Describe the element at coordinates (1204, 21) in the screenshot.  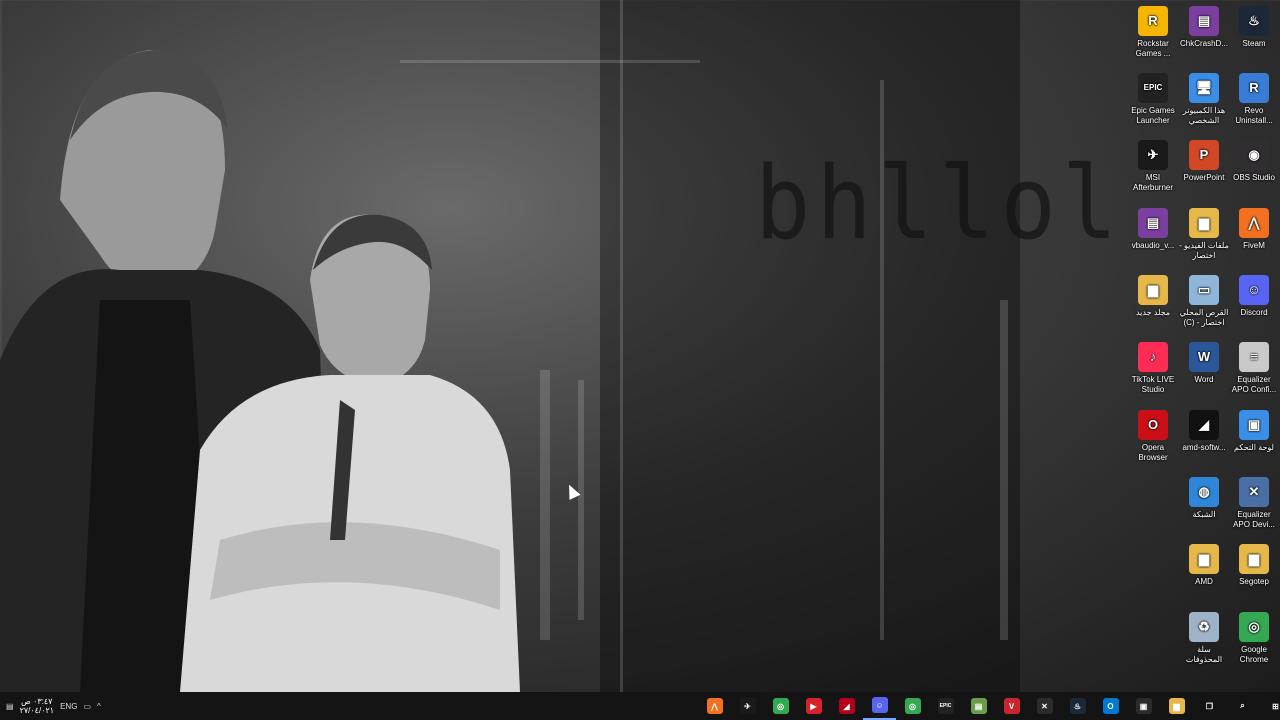
I see `winrar-icon: ▤` at that location.